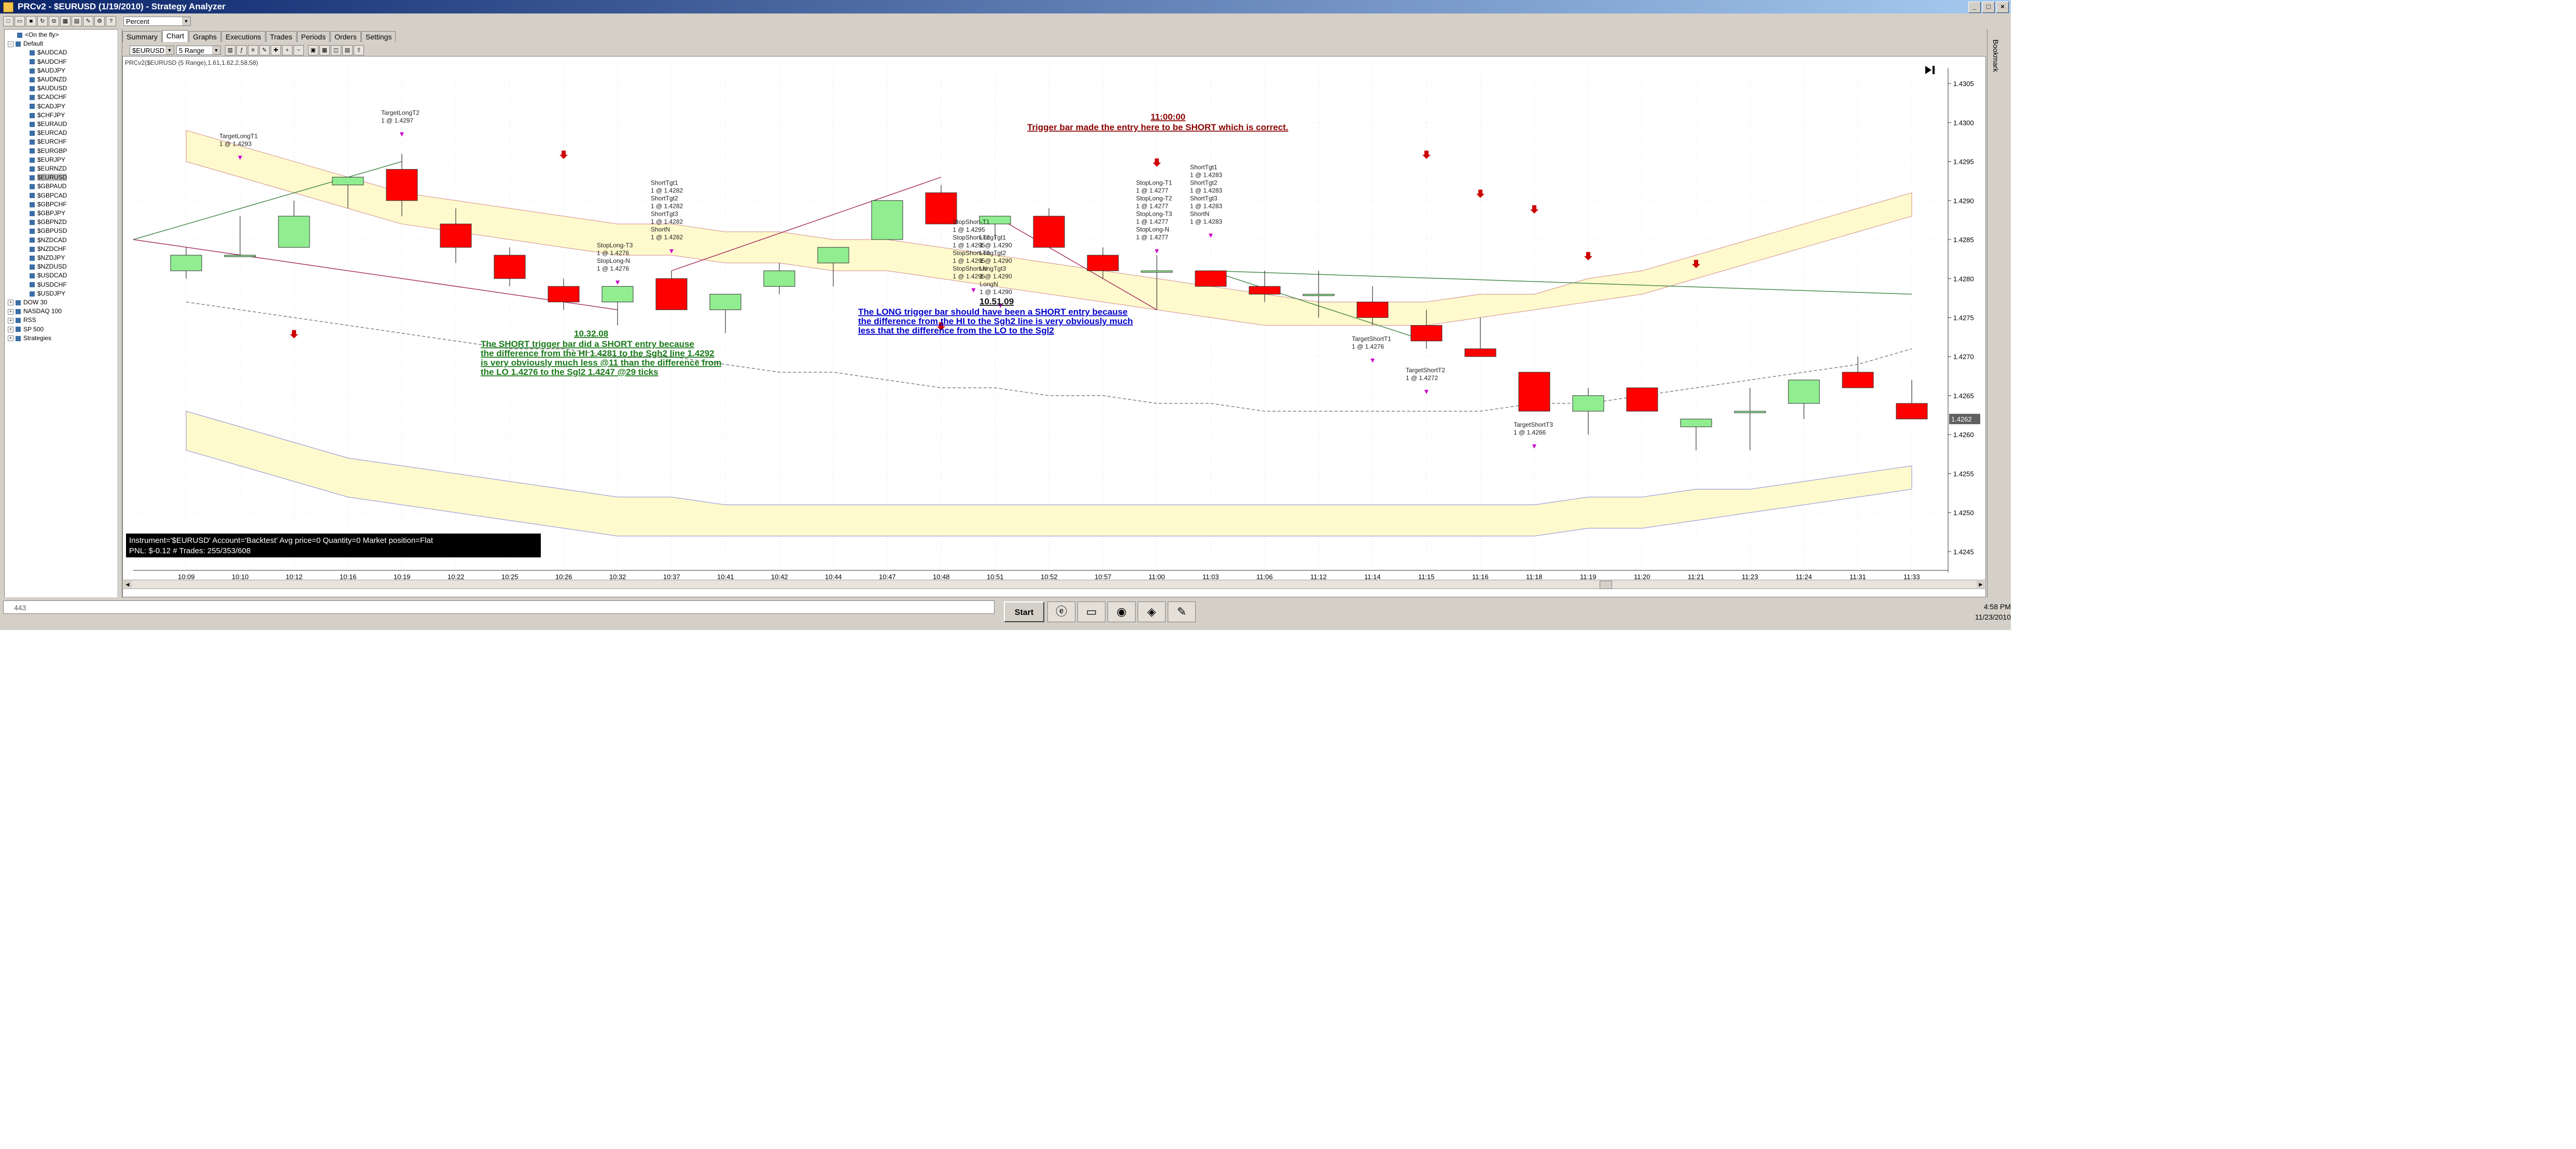  What do you see at coordinates (1122, 612) in the screenshot?
I see `app-icon-red: ◉` at bounding box center [1122, 612].